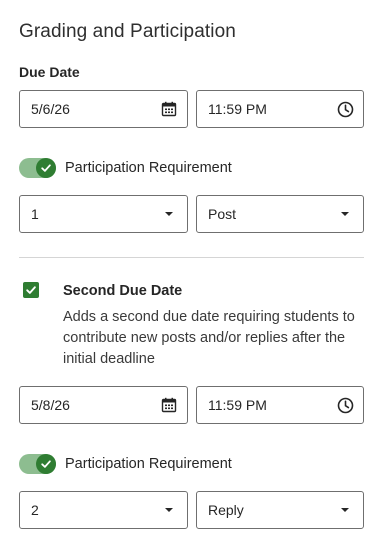 The width and height of the screenshot is (384, 548). Describe the element at coordinates (35, 214) in the screenshot. I see `count-value-1: 1` at that location.